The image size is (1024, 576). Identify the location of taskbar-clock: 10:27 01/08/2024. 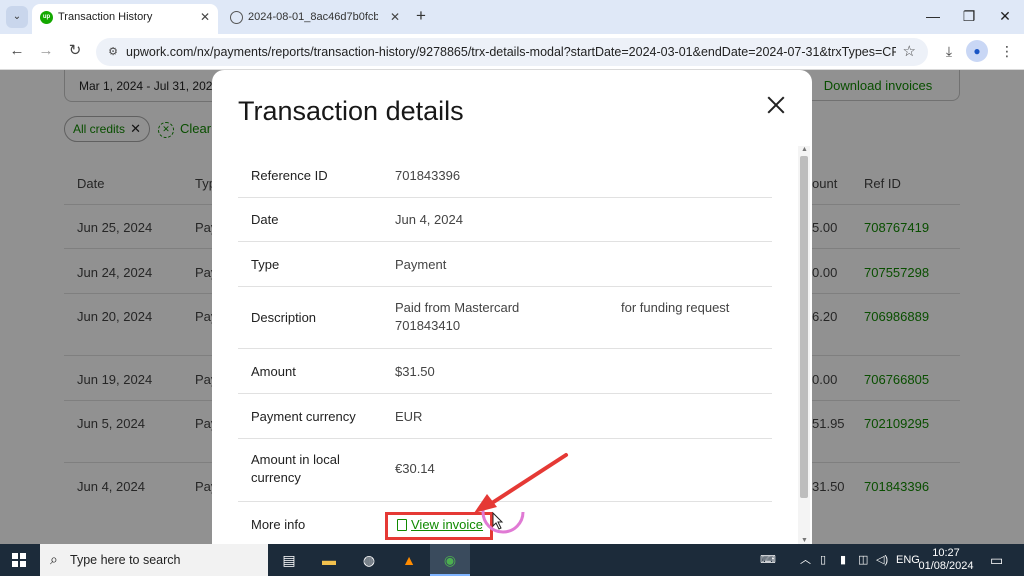
(946, 560).